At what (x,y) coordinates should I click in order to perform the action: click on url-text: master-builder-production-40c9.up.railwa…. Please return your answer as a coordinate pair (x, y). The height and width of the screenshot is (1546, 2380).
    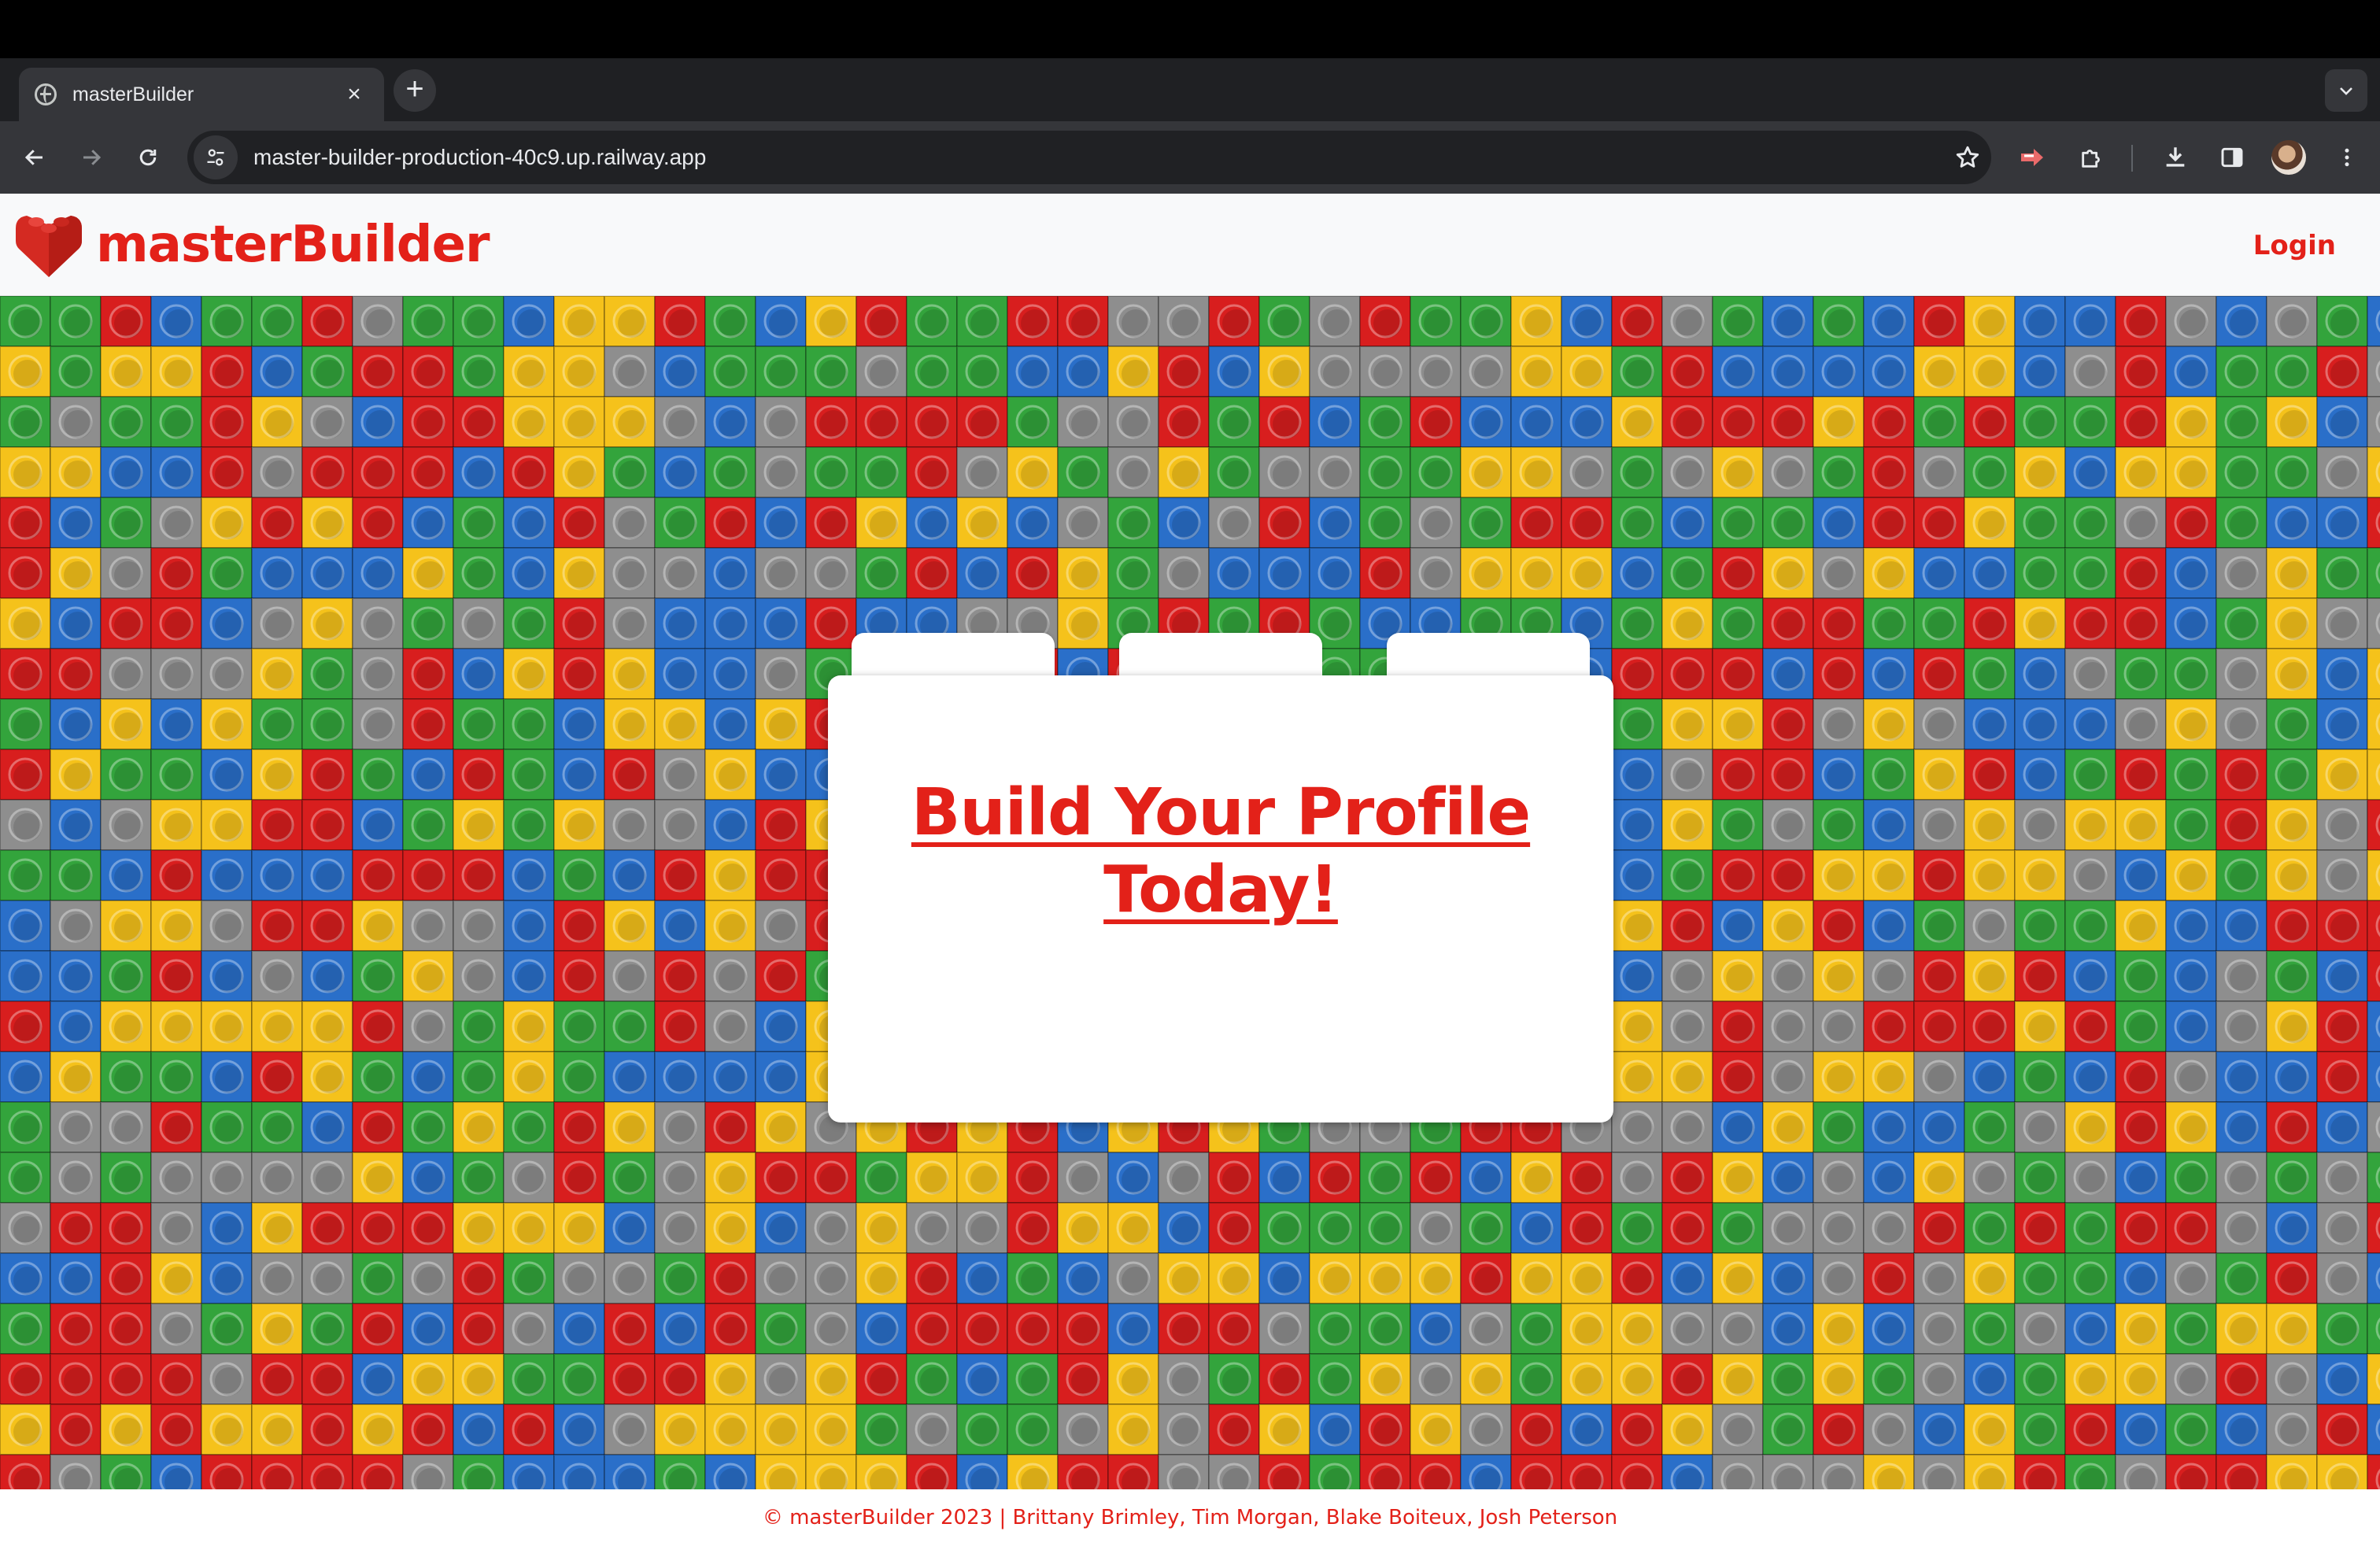
    Looking at the image, I should click on (480, 157).